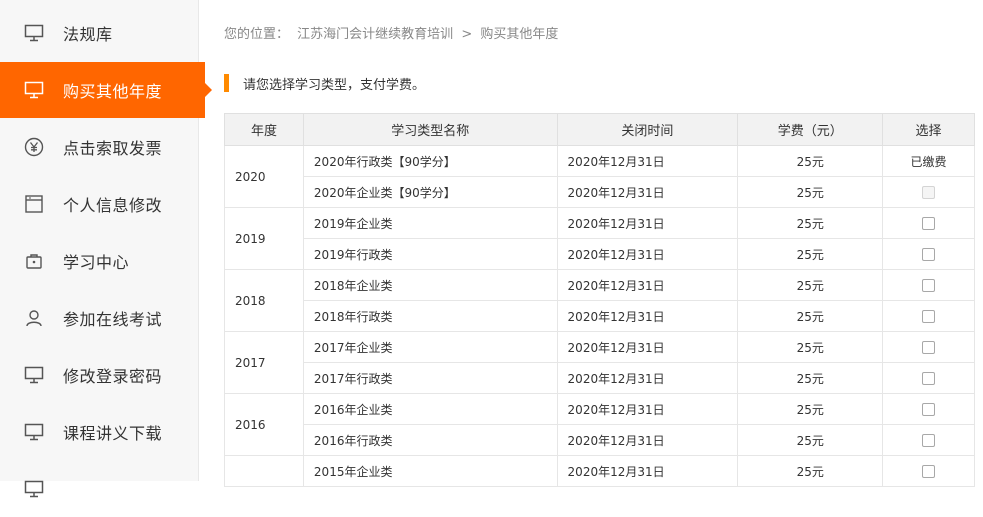 The image size is (983, 517). Describe the element at coordinates (430, 471) in the screenshot. I see `cell-type-name: 2015年企业类` at that location.